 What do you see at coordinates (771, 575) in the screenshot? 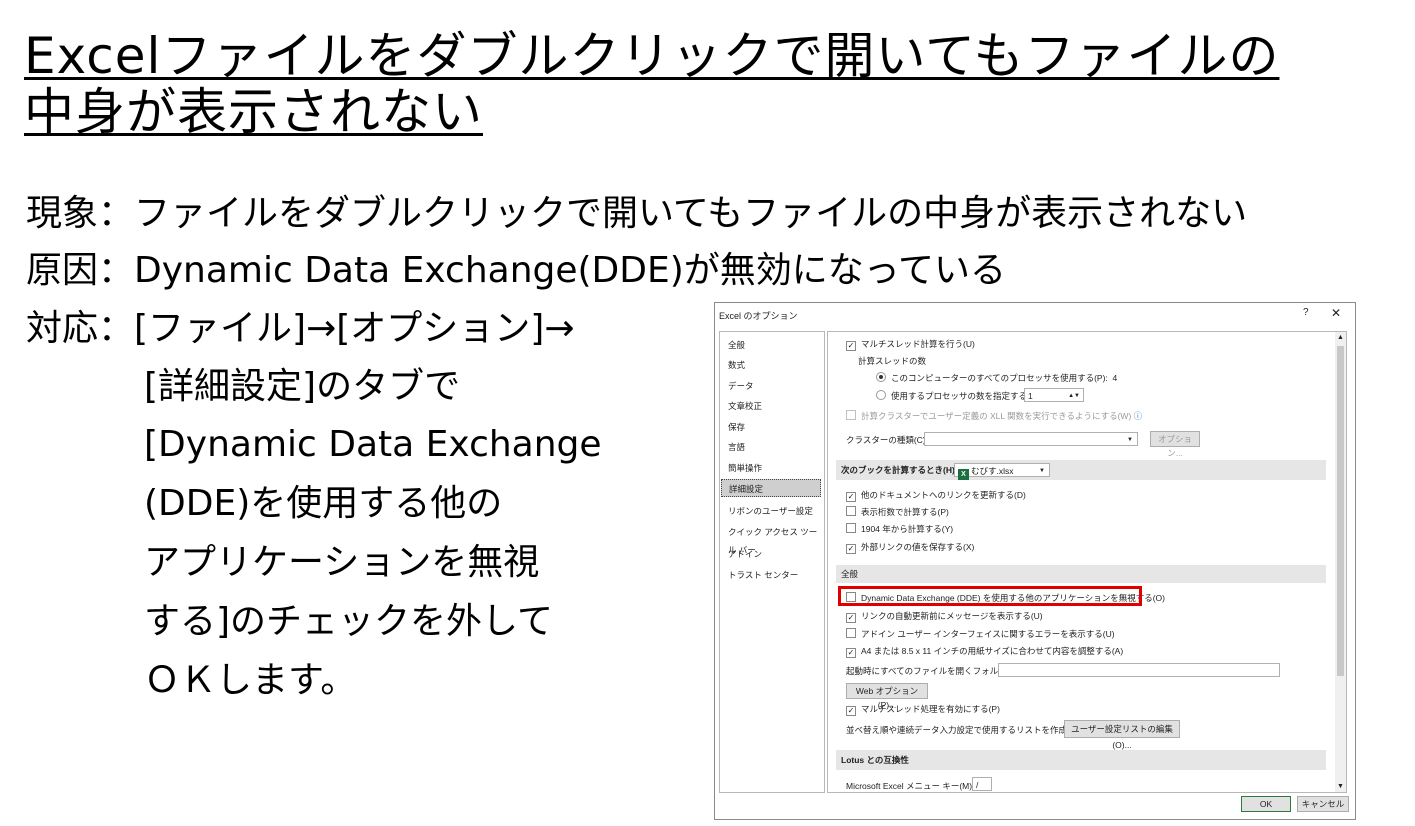
I see `nav-item-trust-center: トラスト センター` at bounding box center [771, 575].